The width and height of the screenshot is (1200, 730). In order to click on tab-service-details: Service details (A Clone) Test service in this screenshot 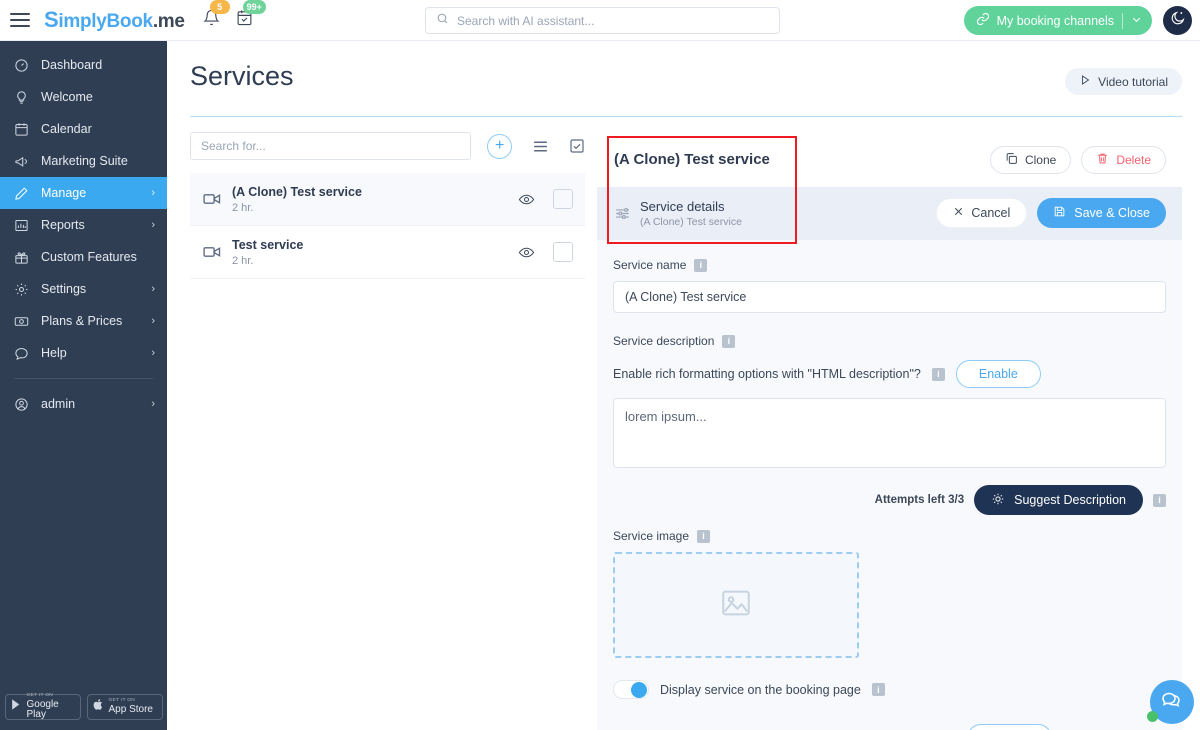, I will do `click(669, 213)`.